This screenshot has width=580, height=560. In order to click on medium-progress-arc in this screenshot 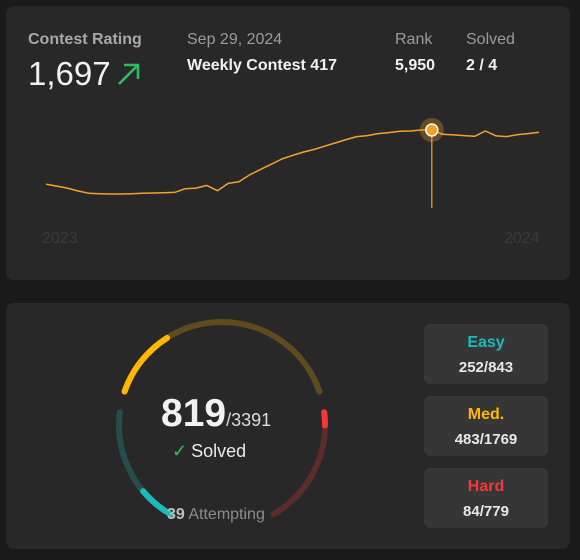, I will do `click(146, 364)`.